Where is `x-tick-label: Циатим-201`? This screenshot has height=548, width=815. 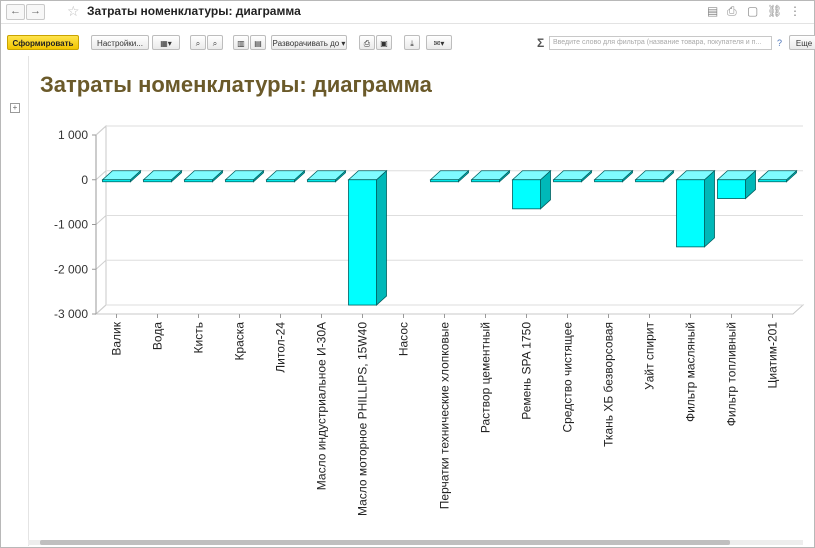
x-tick-label: Циатим-201 is located at coordinates (773, 355).